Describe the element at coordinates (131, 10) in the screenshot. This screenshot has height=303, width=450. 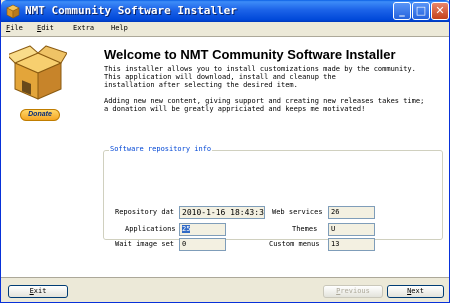
I see `window-title: NMT Community Software Installer` at that location.